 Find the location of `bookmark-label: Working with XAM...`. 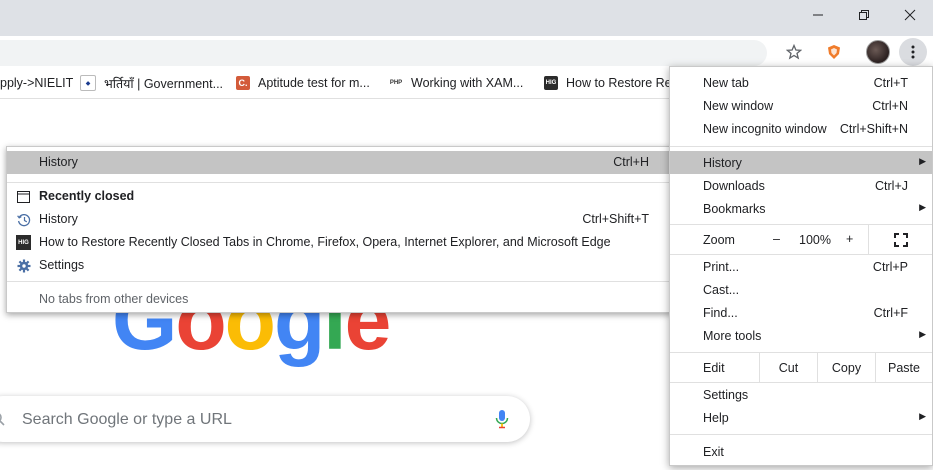

bookmark-label: Working with XAM... is located at coordinates (467, 83).